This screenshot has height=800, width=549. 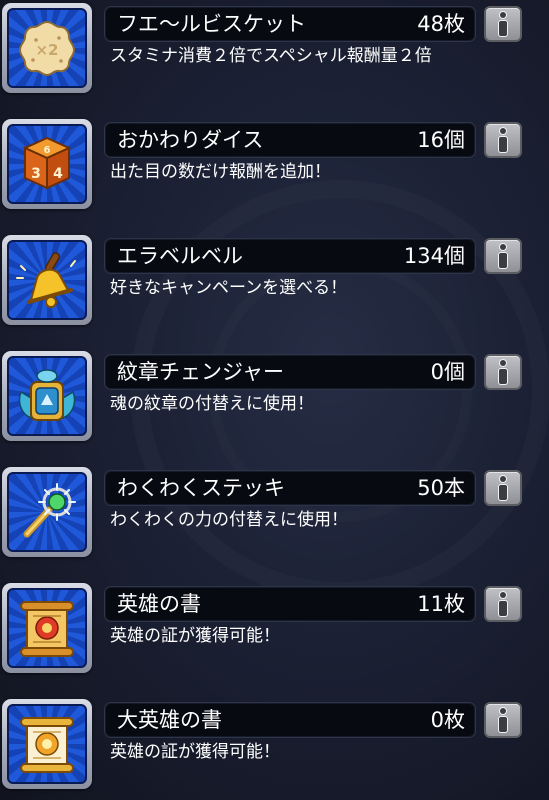 What do you see at coordinates (212, 404) in the screenshot?
I see `item-description: 魂の紋章の付替えに使用！` at bounding box center [212, 404].